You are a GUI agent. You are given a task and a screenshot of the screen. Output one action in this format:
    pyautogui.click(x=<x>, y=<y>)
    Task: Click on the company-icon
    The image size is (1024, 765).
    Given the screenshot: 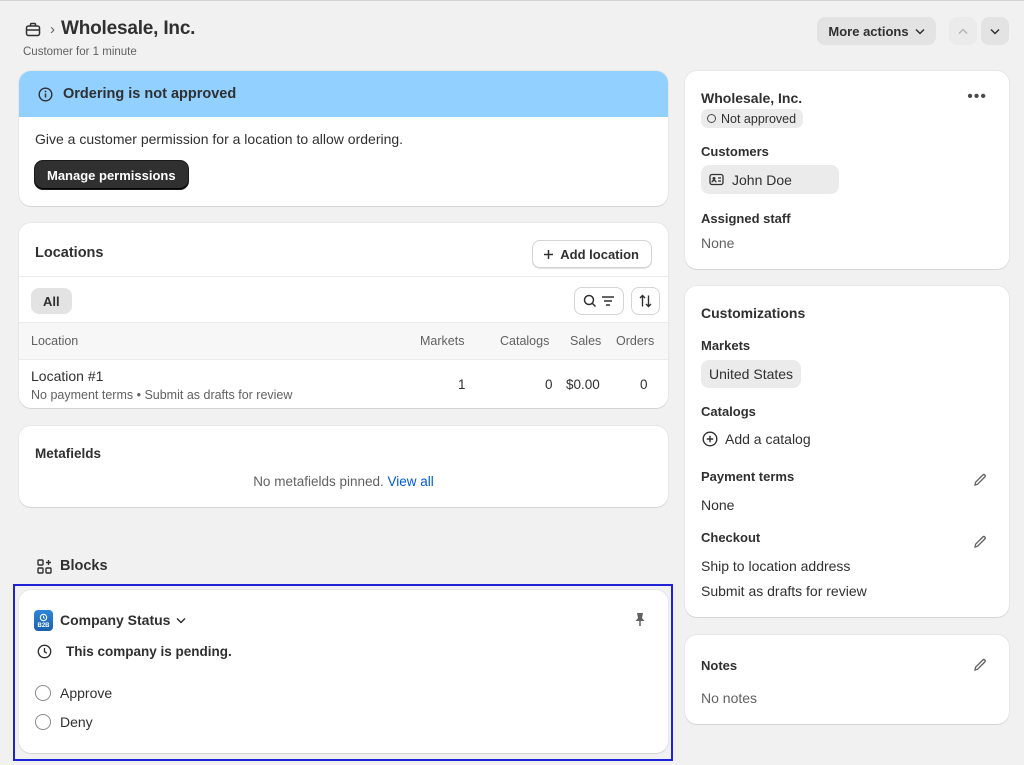 What is the action you would take?
    pyautogui.click(x=33, y=29)
    